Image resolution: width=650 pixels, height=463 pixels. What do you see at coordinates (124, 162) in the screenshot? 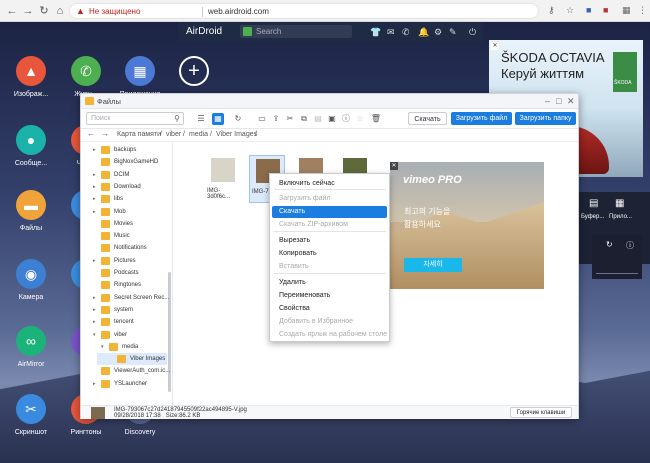
I see `tree-item: BigNoxGameHD` at bounding box center [124, 162].